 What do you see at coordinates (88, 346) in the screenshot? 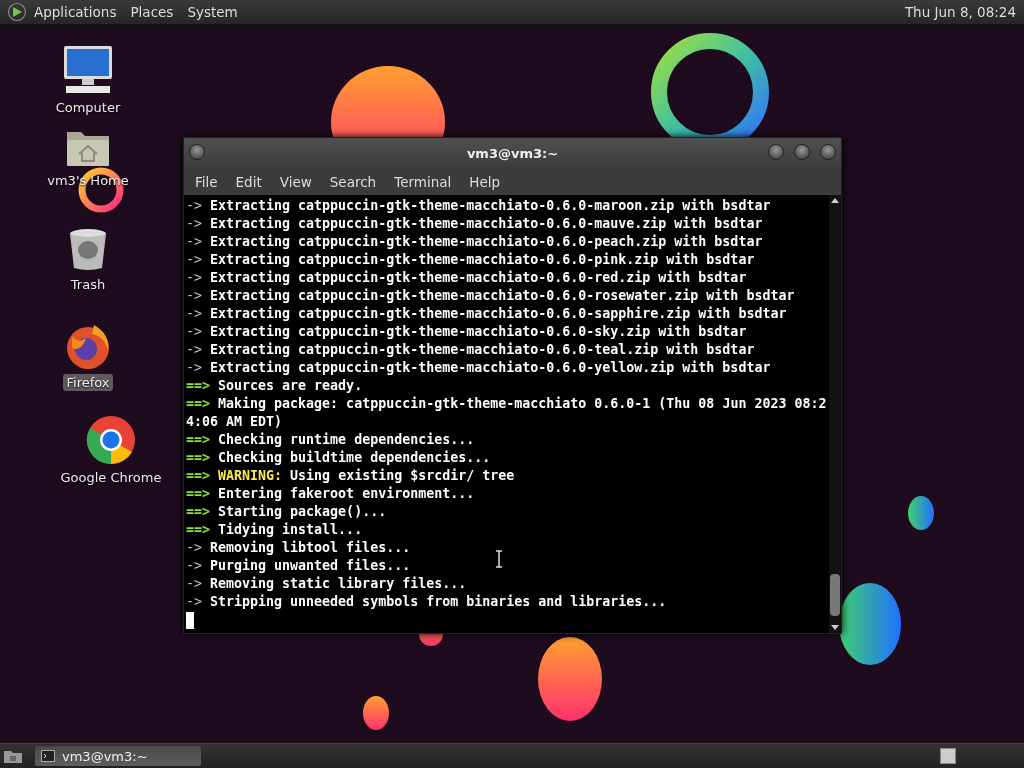
I see `firefox-icon` at bounding box center [88, 346].